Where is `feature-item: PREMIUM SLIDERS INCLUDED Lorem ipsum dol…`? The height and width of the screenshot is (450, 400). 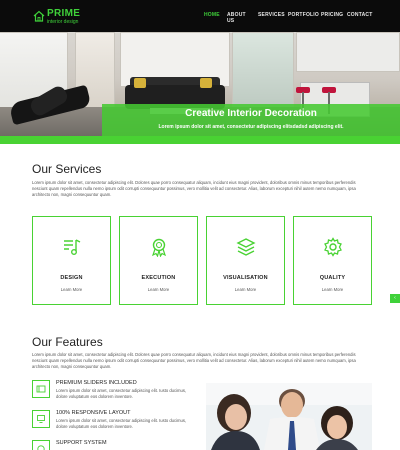 feature-item: PREMIUM SLIDERS INCLUDED Lorem ipsum dol… is located at coordinates (112, 392).